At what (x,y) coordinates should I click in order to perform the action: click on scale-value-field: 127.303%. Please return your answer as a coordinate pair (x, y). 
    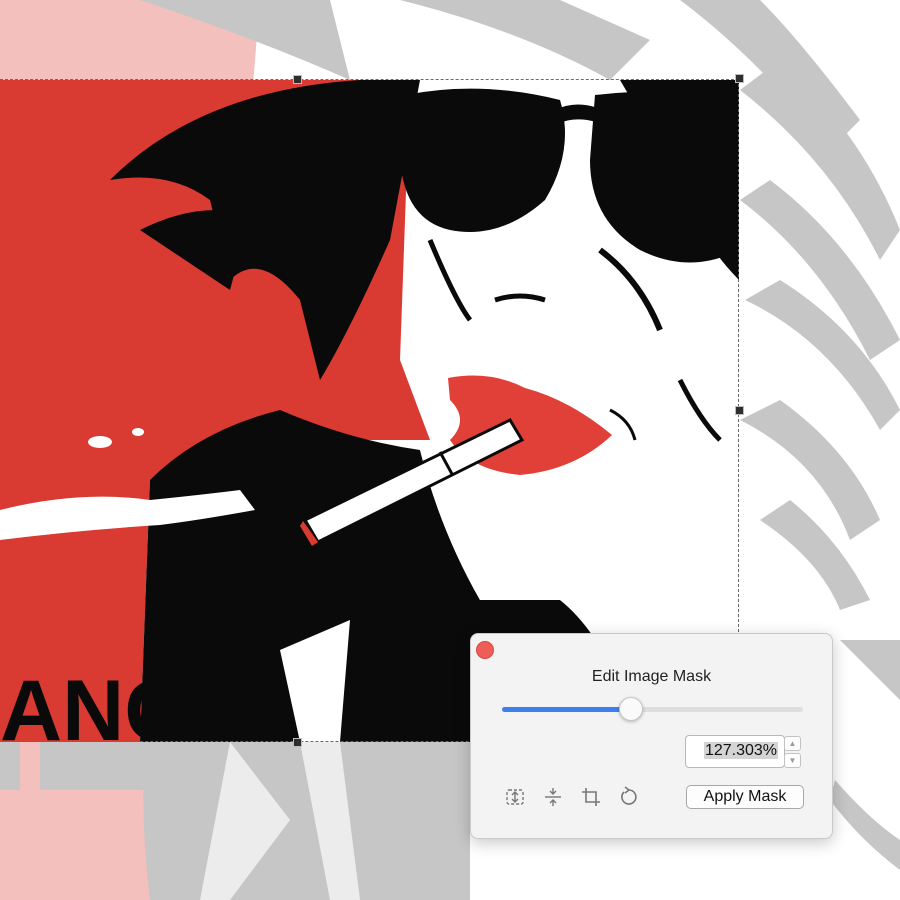
    Looking at the image, I should click on (735, 751).